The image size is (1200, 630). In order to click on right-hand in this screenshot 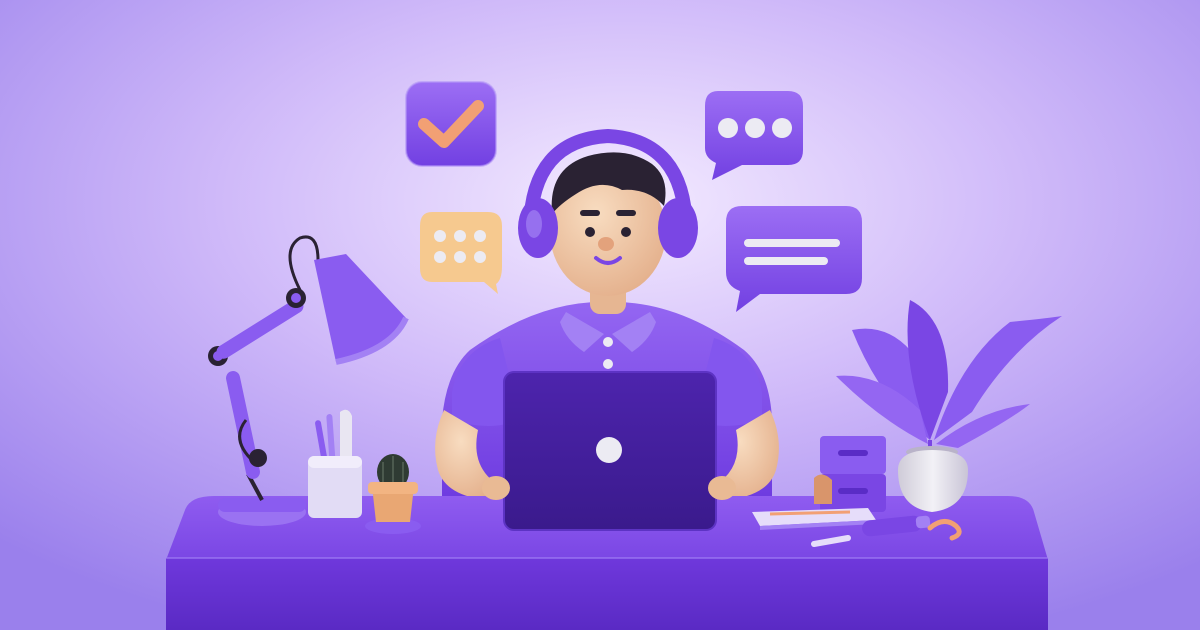, I will do `click(722, 488)`.